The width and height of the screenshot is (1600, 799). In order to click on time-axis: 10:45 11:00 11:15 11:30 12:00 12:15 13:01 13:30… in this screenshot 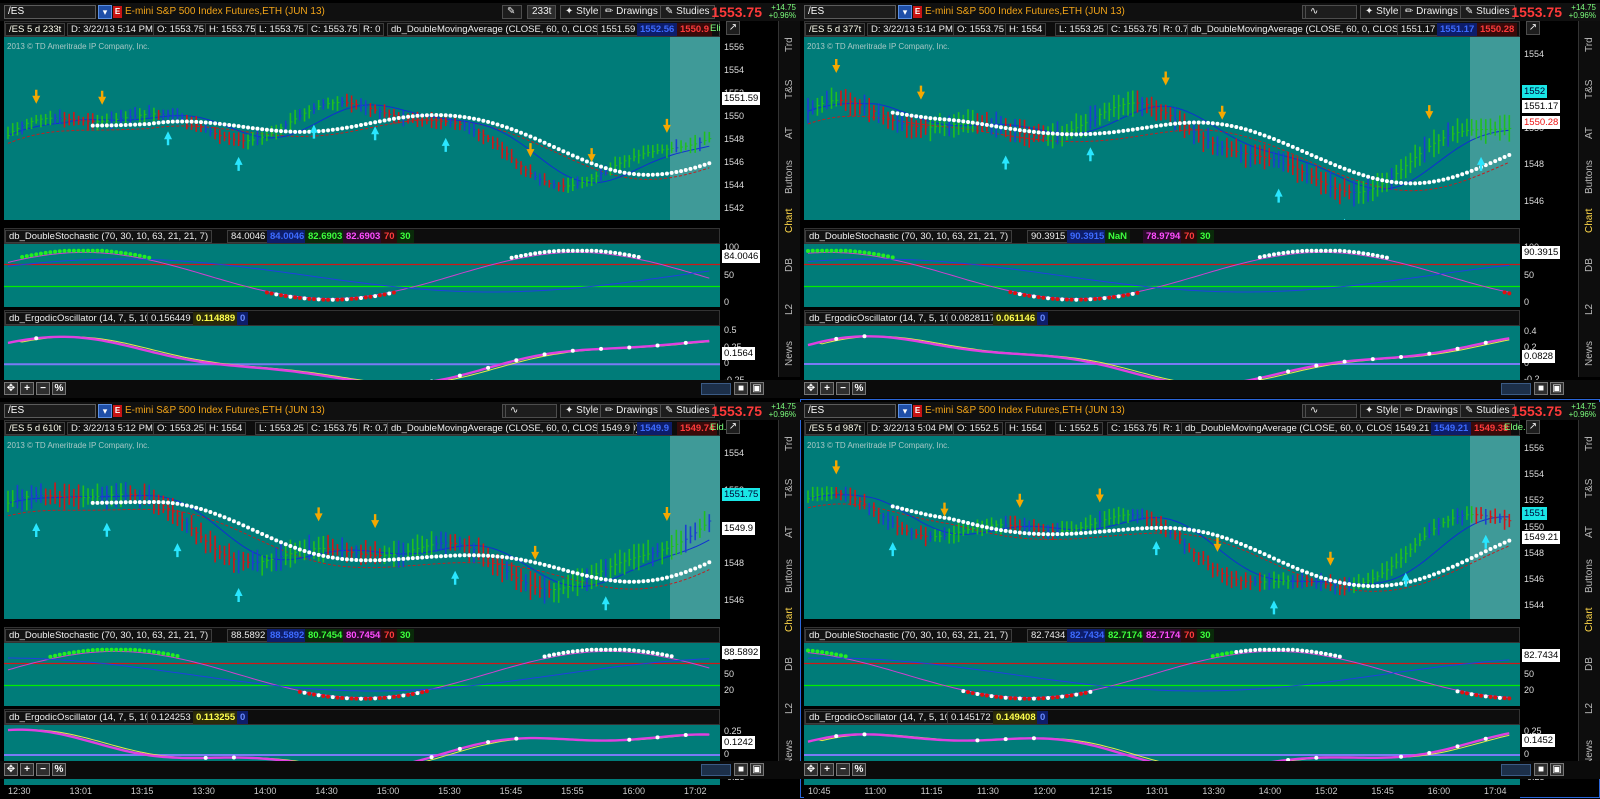, I will do `click(1162, 792)`.